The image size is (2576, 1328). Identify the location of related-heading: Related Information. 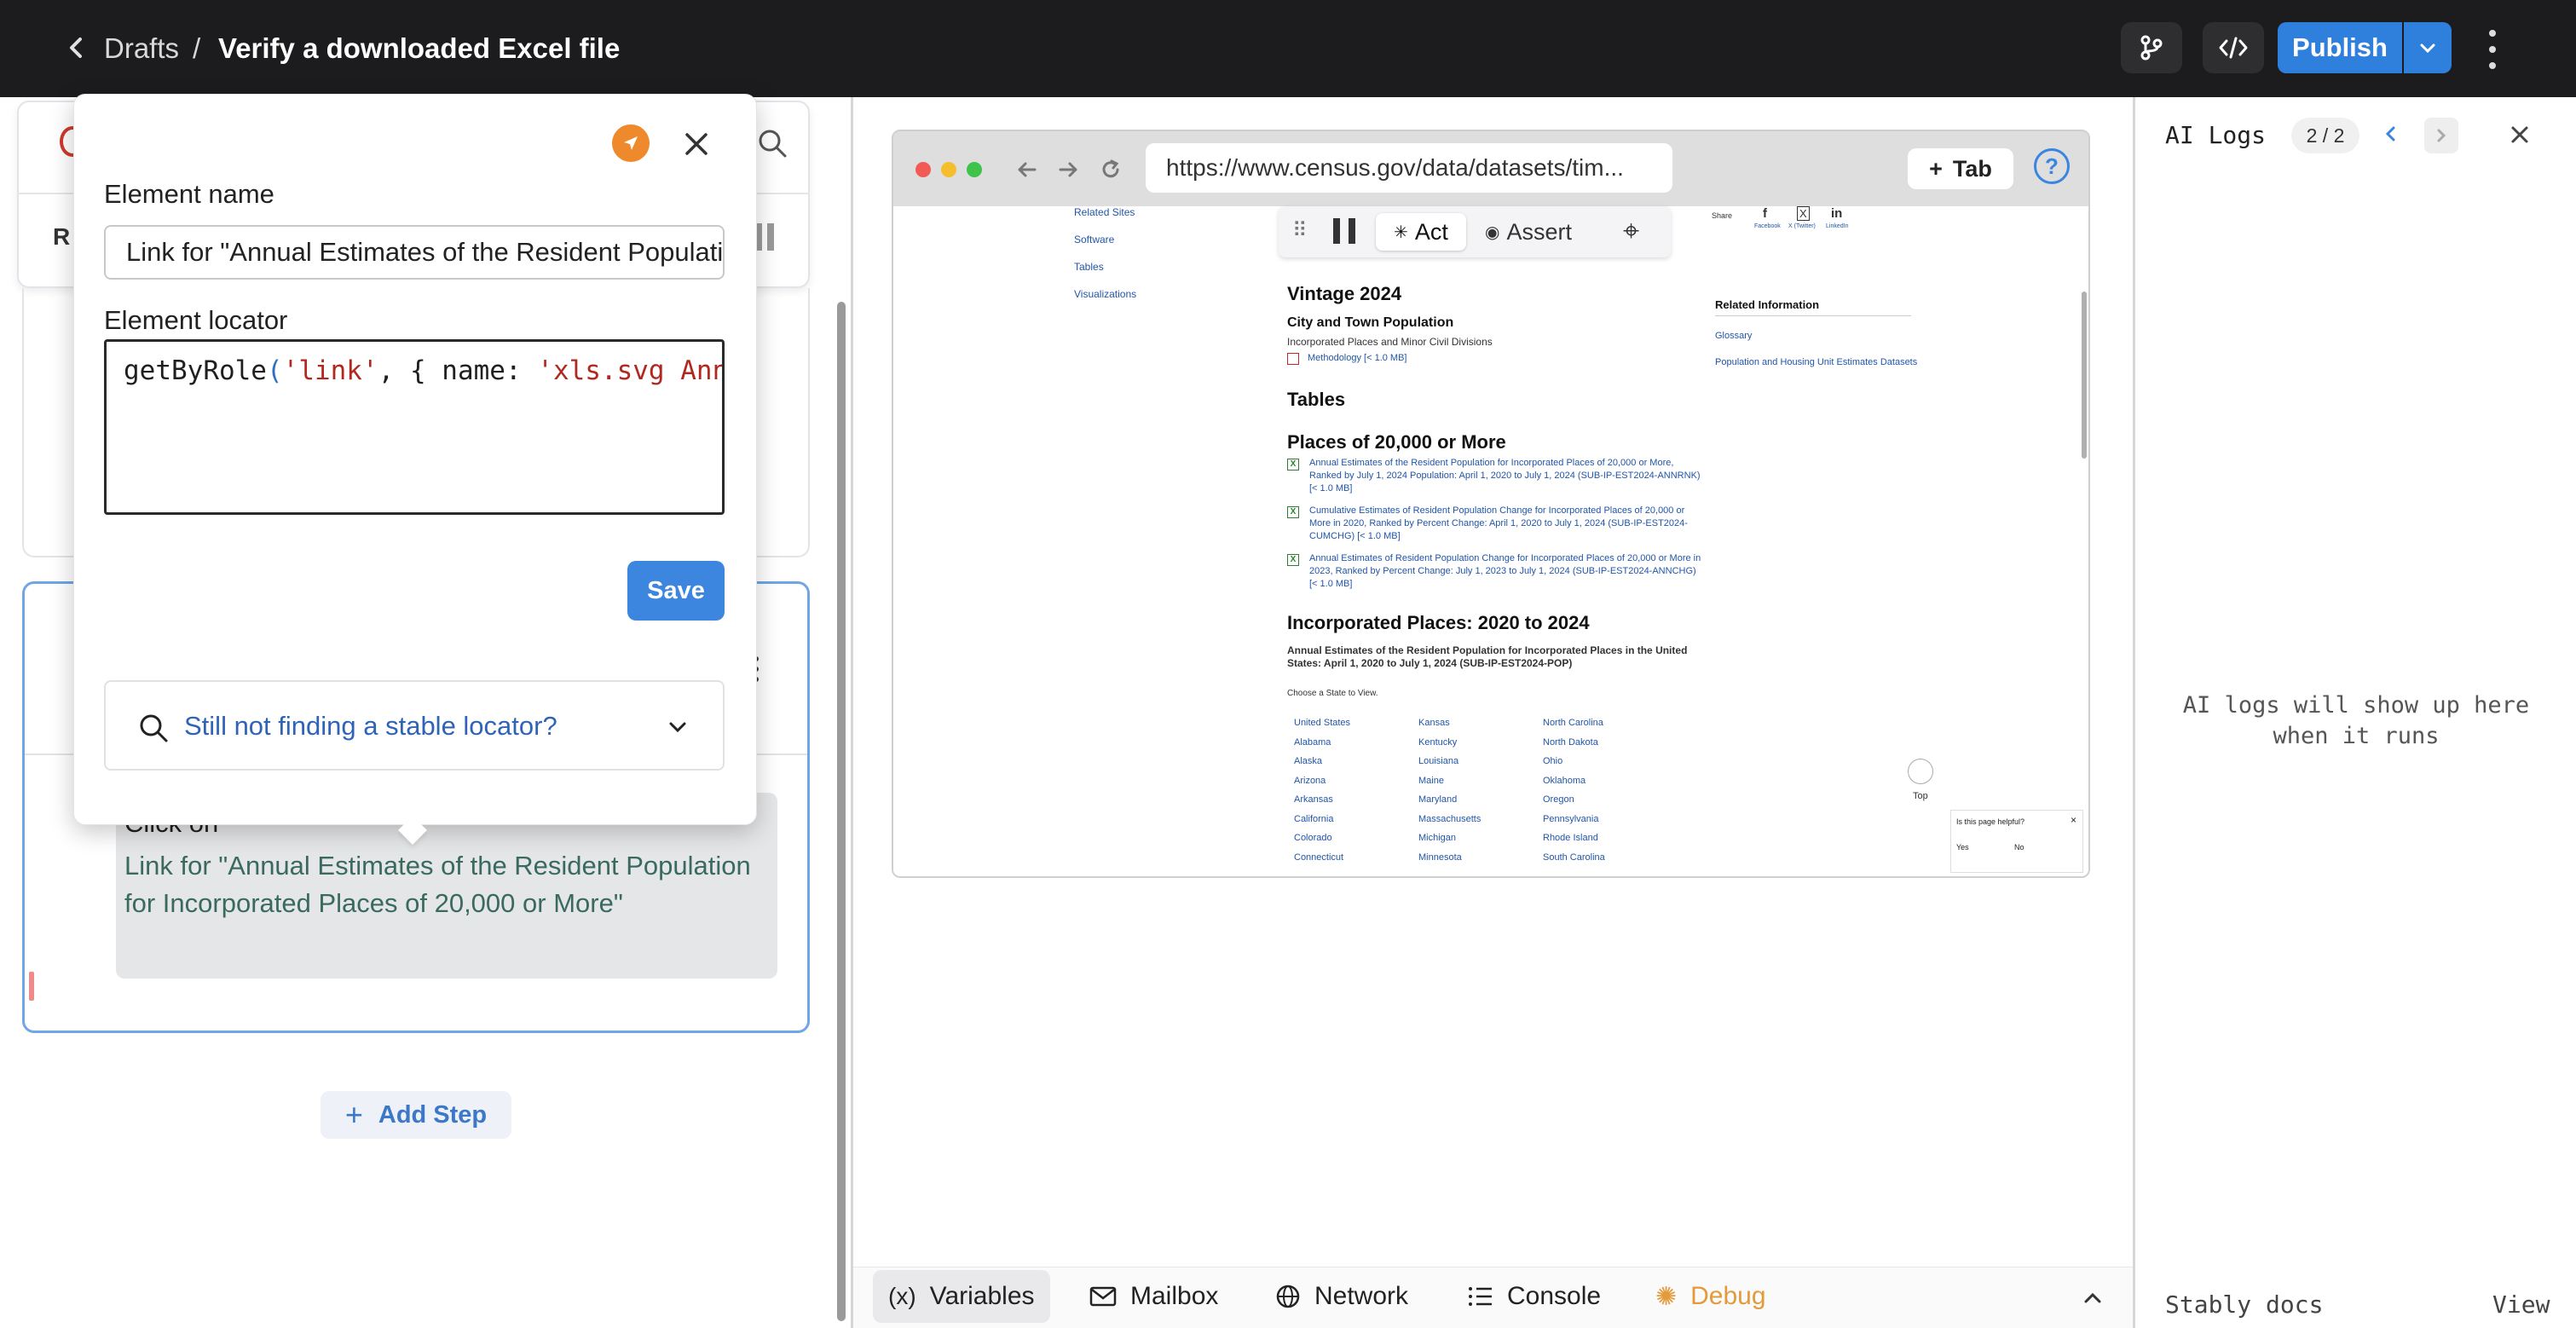
(1767, 304).